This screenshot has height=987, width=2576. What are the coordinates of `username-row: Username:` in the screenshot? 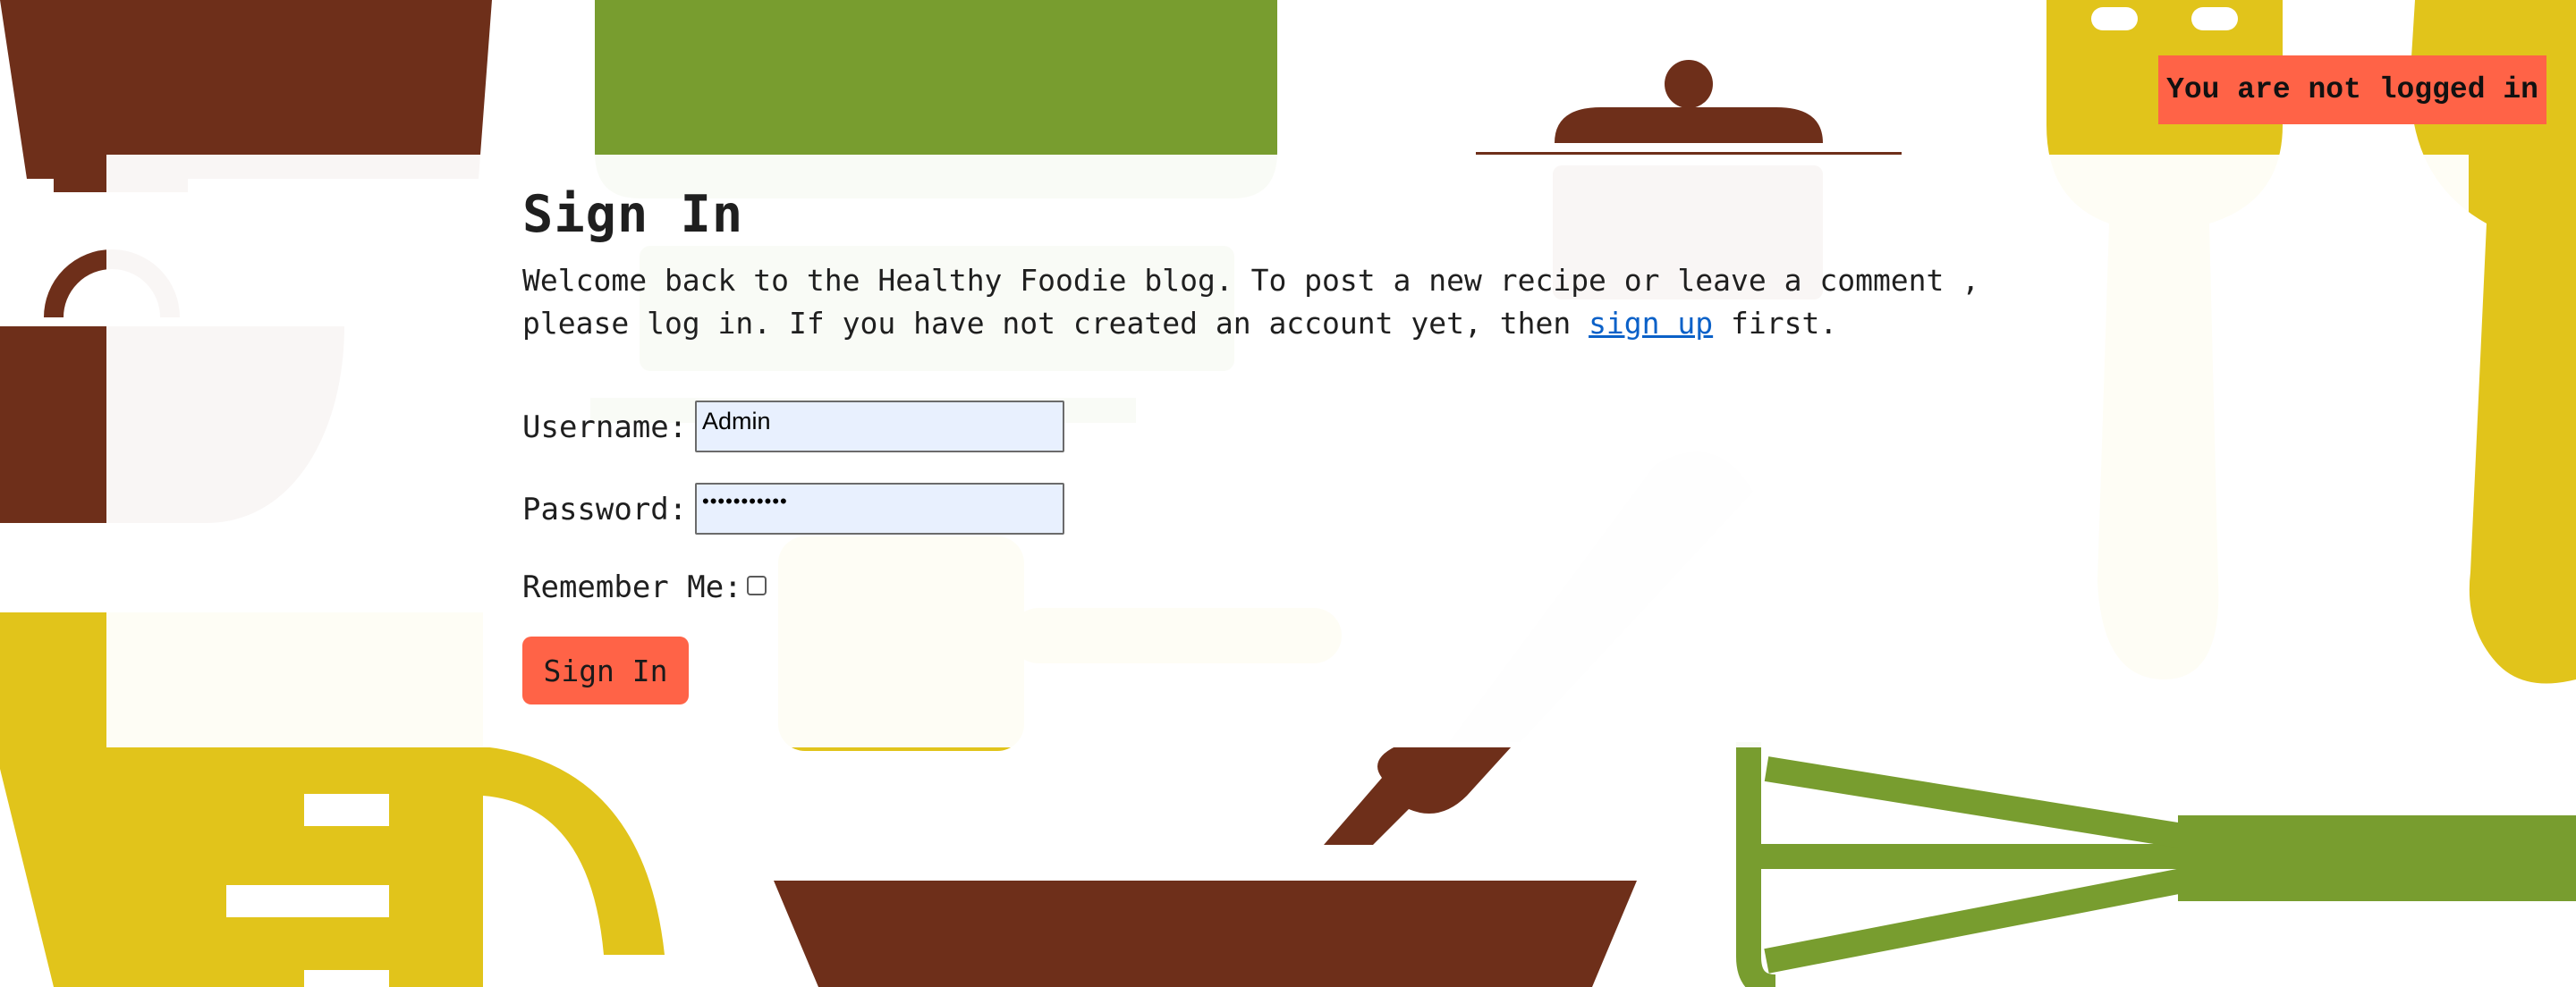 It's located at (604, 427).